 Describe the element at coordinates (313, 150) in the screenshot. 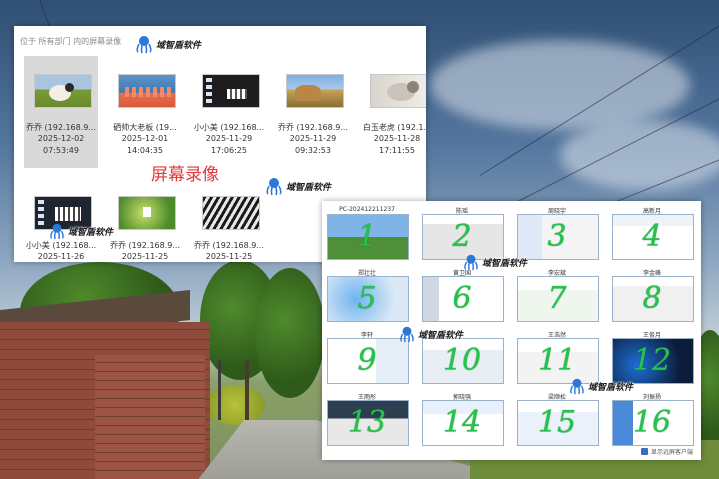

I see `tile-time: 09:32:53` at that location.